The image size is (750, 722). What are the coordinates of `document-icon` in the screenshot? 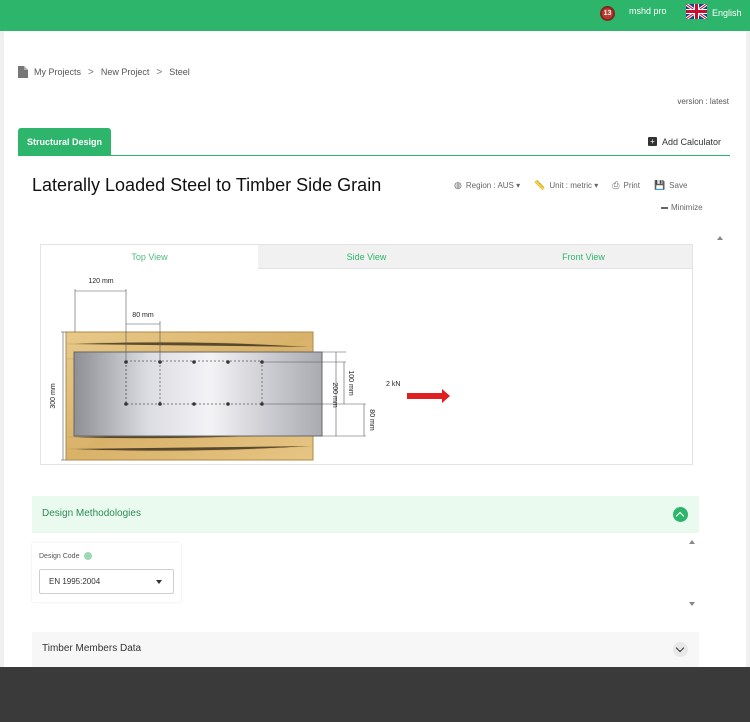 It's located at (23, 72).